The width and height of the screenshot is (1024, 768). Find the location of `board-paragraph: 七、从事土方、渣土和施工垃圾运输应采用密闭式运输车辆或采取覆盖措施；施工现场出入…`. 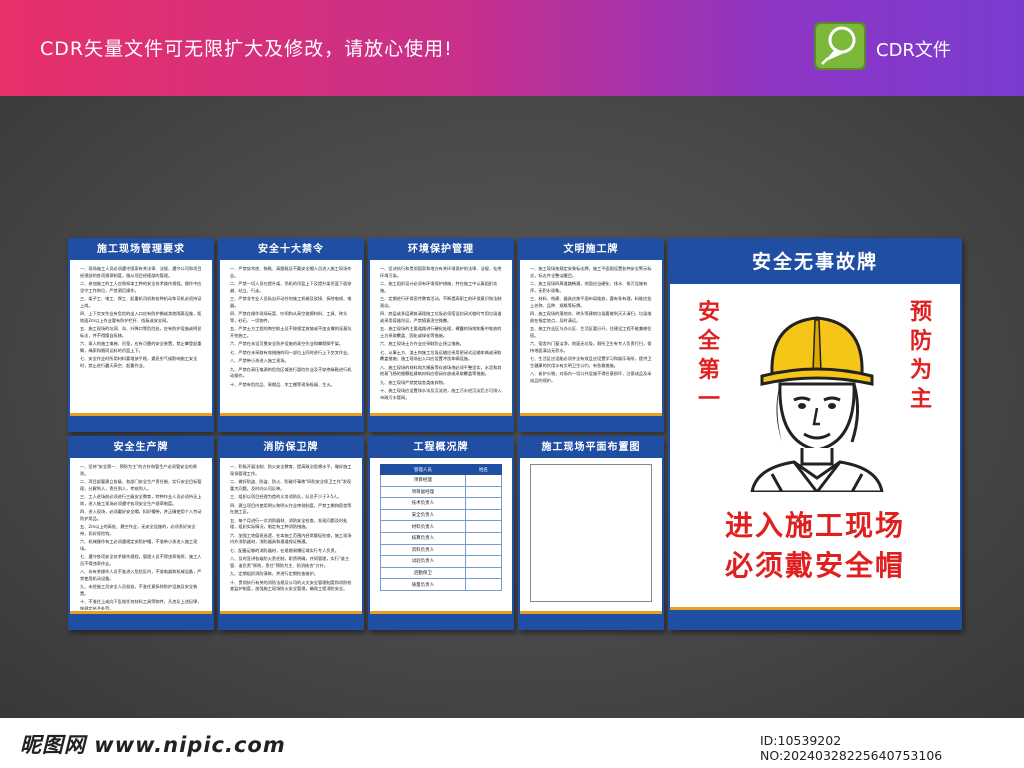

board-paragraph: 七、从事土方、渣土和施工垃圾运输应采用密闭式运输车辆或采取覆盖措施；施工现场出入… is located at coordinates (441, 355).